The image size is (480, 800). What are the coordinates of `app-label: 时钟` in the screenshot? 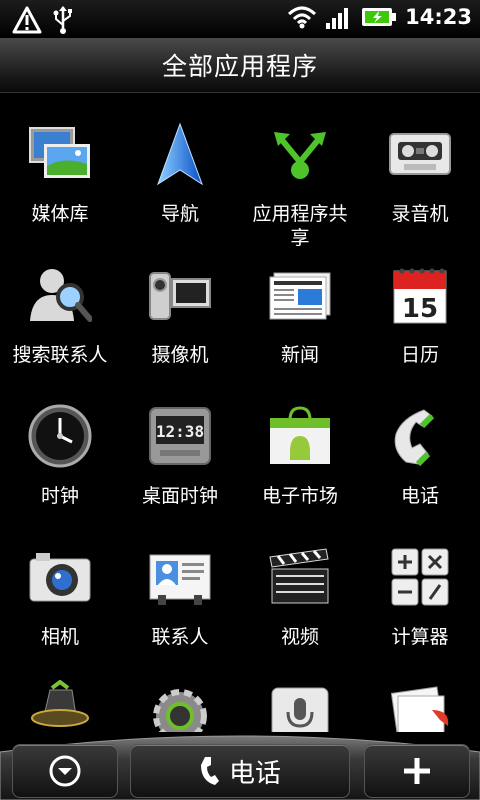 It's located at (59, 496).